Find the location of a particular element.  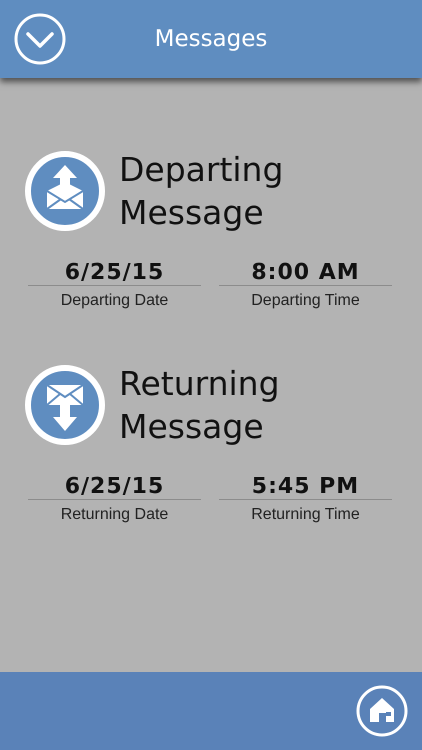

section-title: Returning is located at coordinates (199, 384).